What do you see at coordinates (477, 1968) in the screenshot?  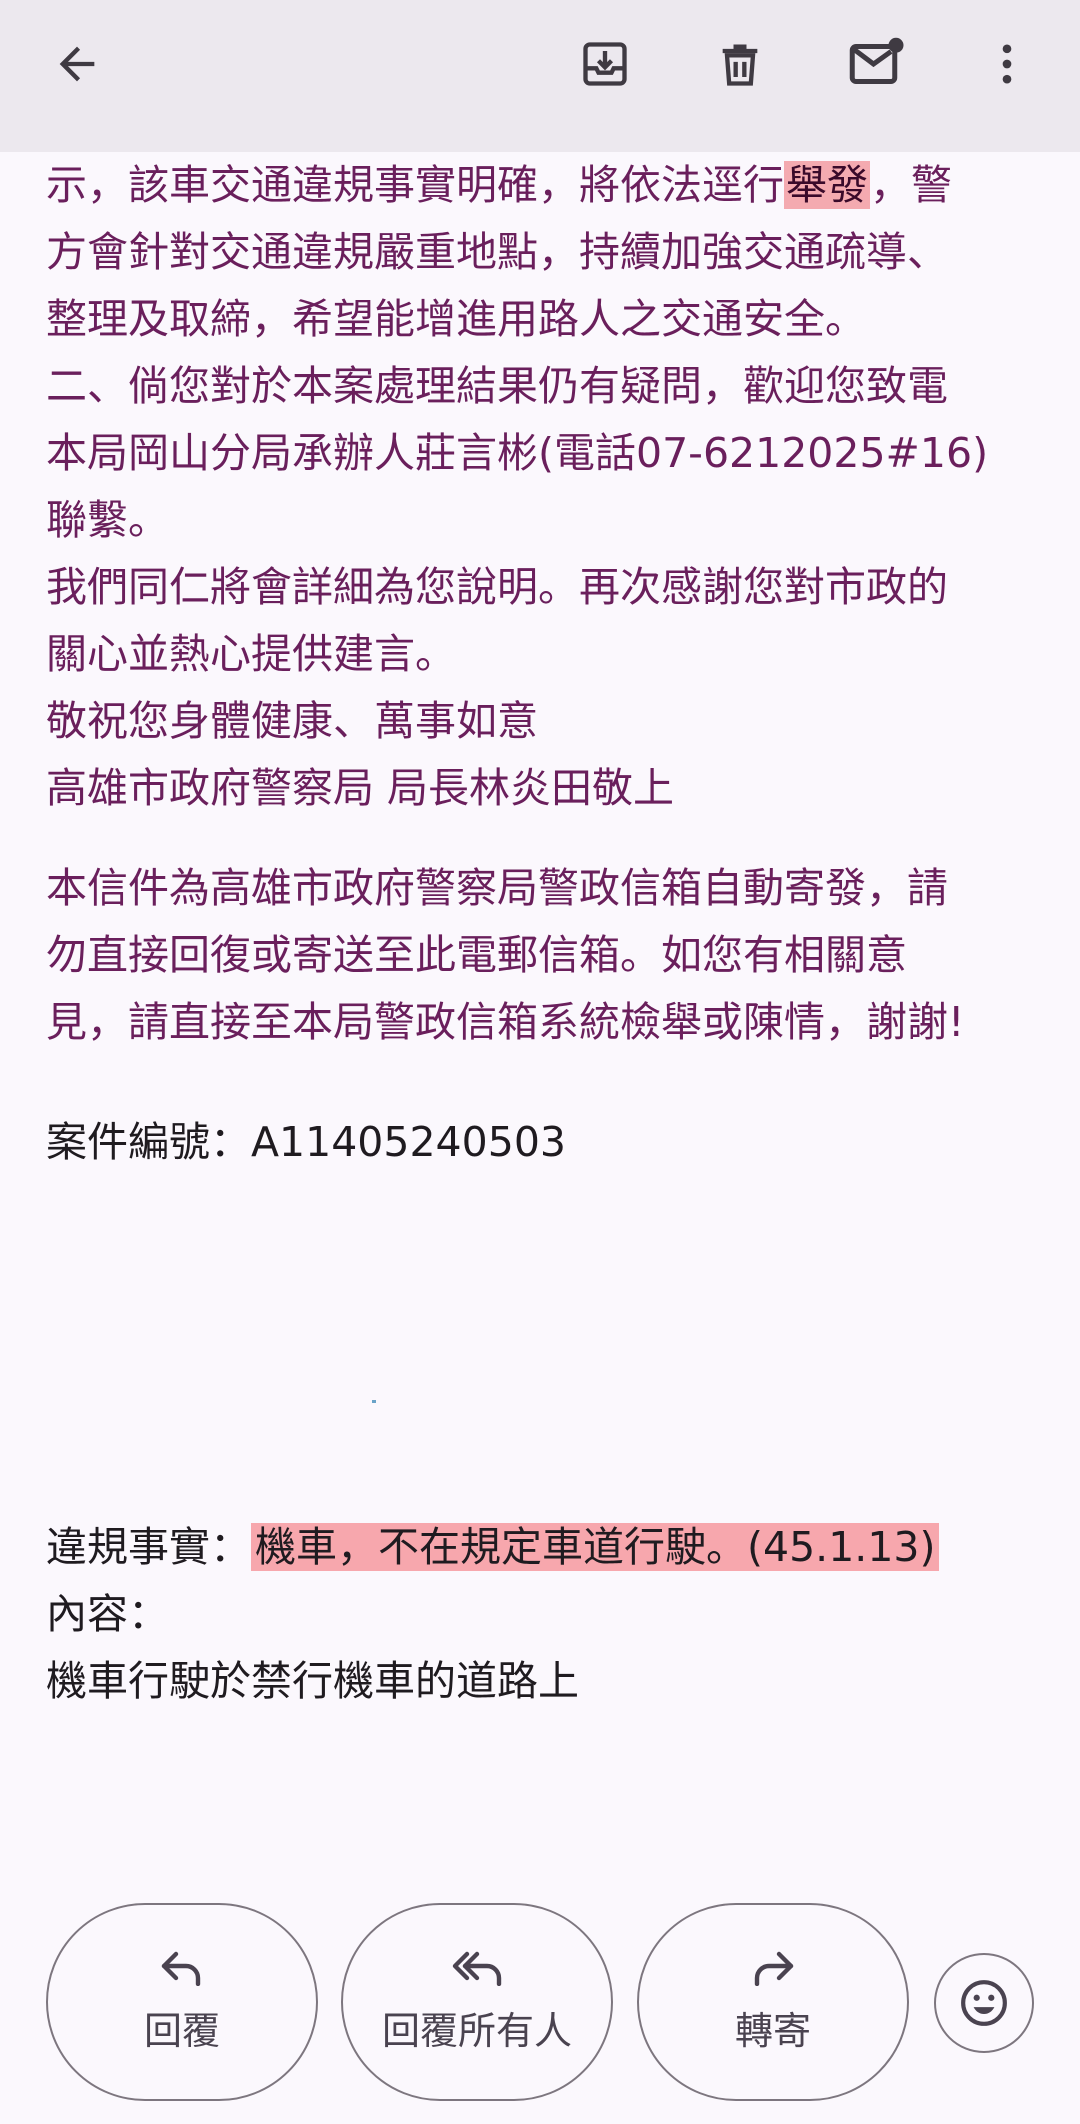 I see `reply-all-icon` at bounding box center [477, 1968].